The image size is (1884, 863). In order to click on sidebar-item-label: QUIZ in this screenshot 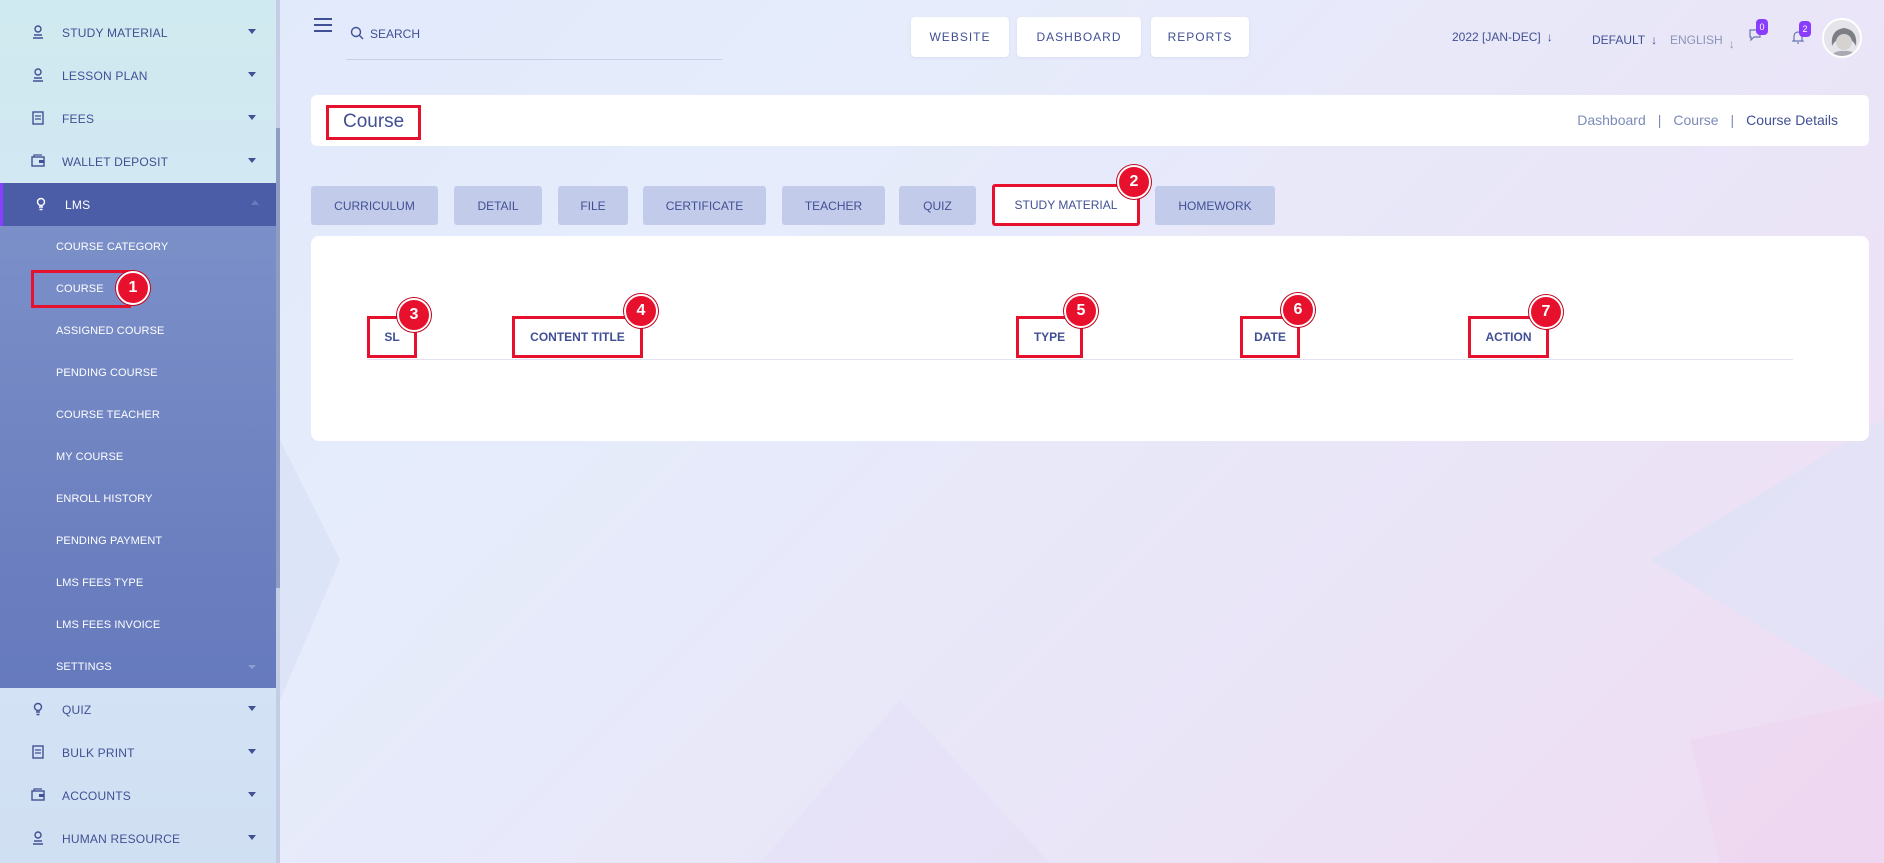, I will do `click(77, 709)`.